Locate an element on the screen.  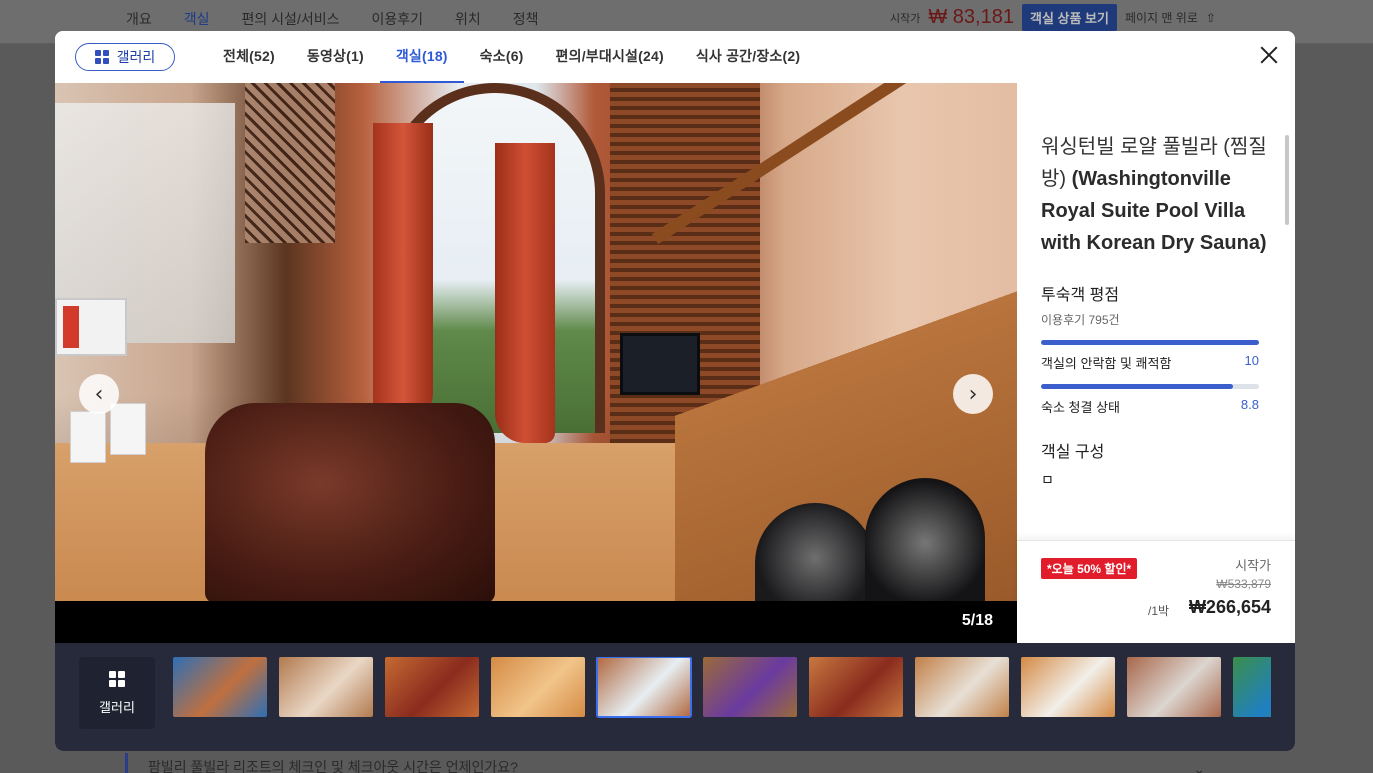
background-faq-item: 팜빌리 풀빌라 리조트의 체크인 및 체크아웃 시간은 언제인가요? ⌄ is located at coordinates (680, 763).